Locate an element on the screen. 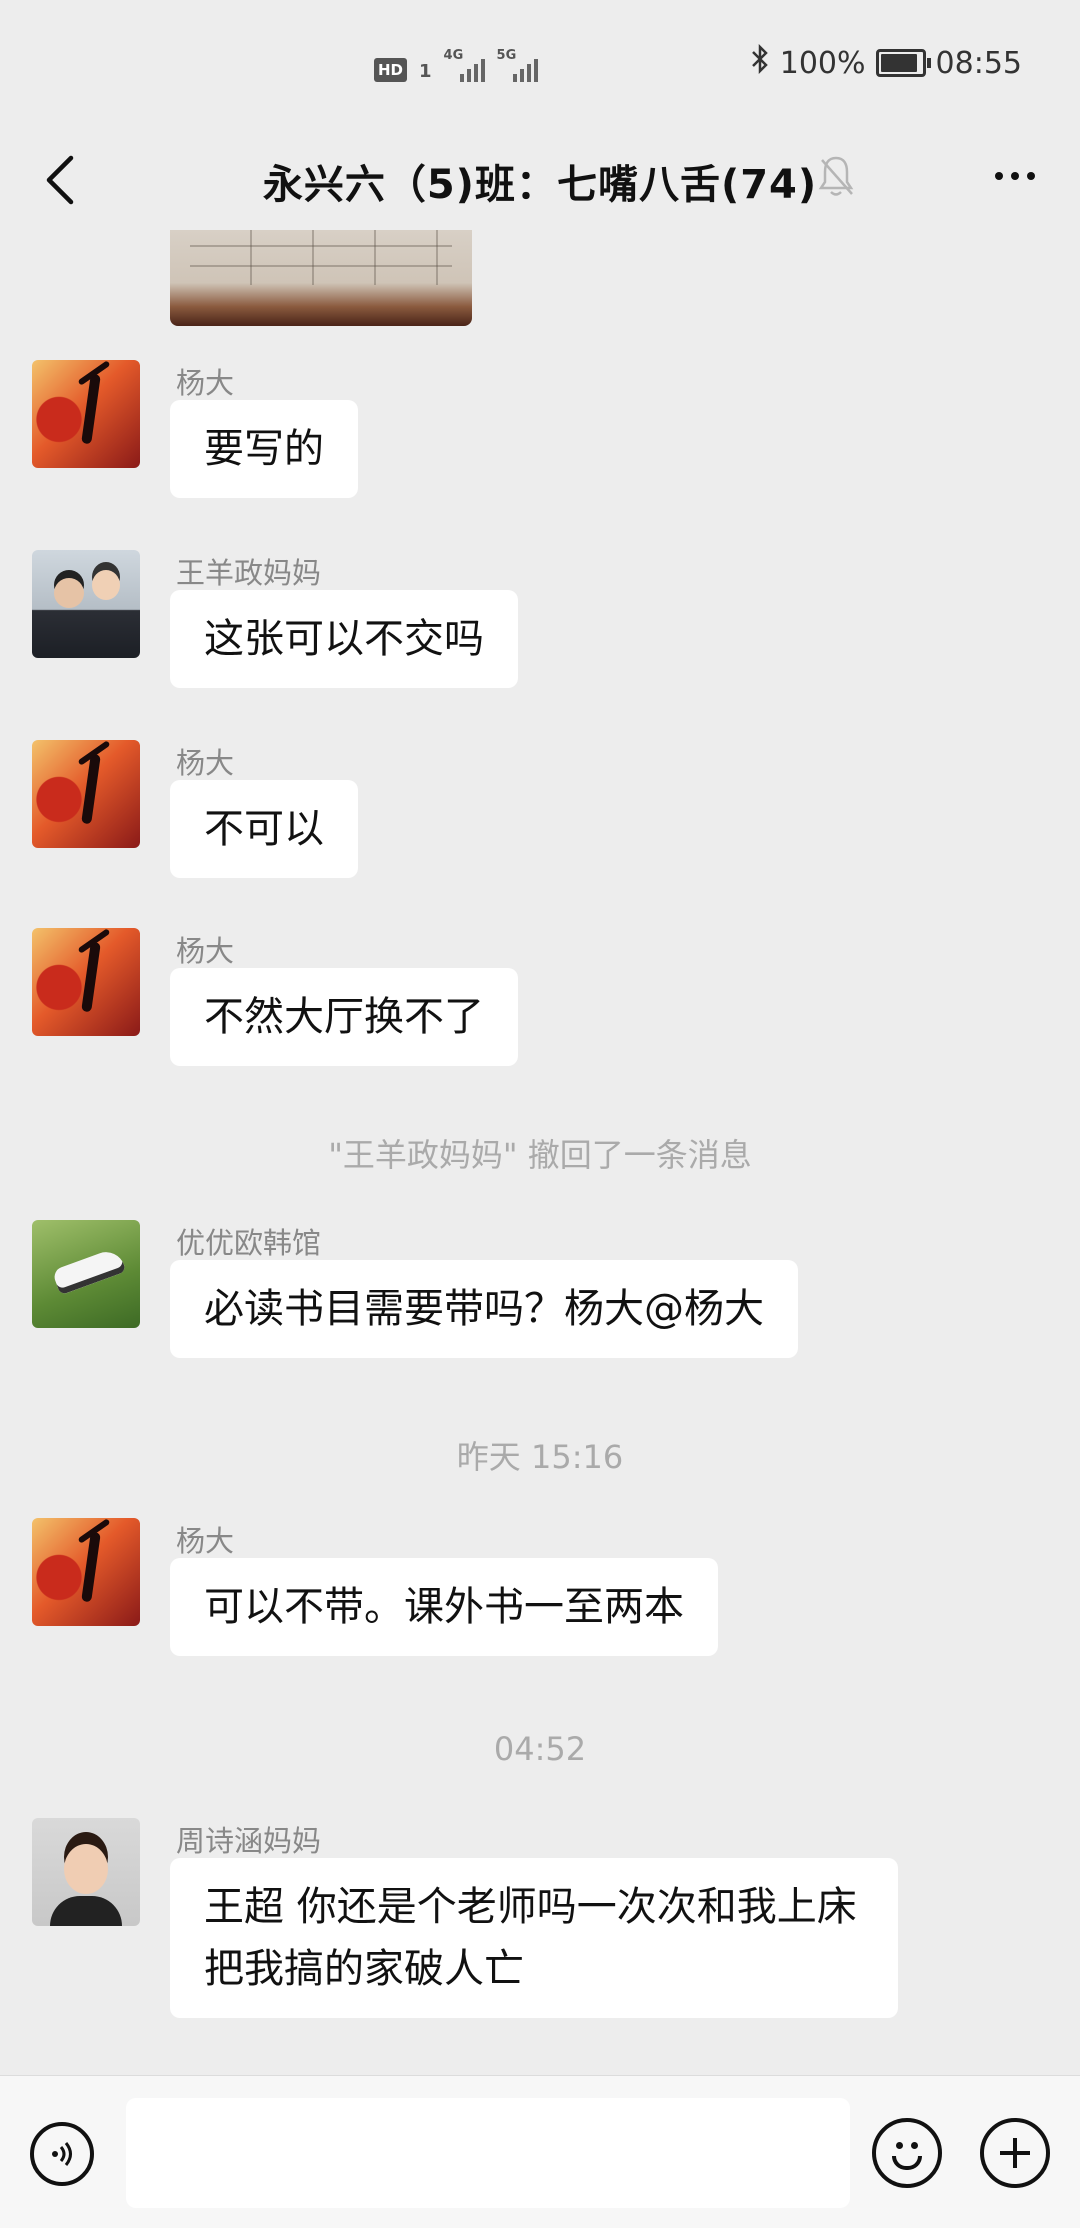 Image resolution: width=1080 pixels, height=2228 pixels. status-right: 100% 08:55 is located at coordinates (886, 62).